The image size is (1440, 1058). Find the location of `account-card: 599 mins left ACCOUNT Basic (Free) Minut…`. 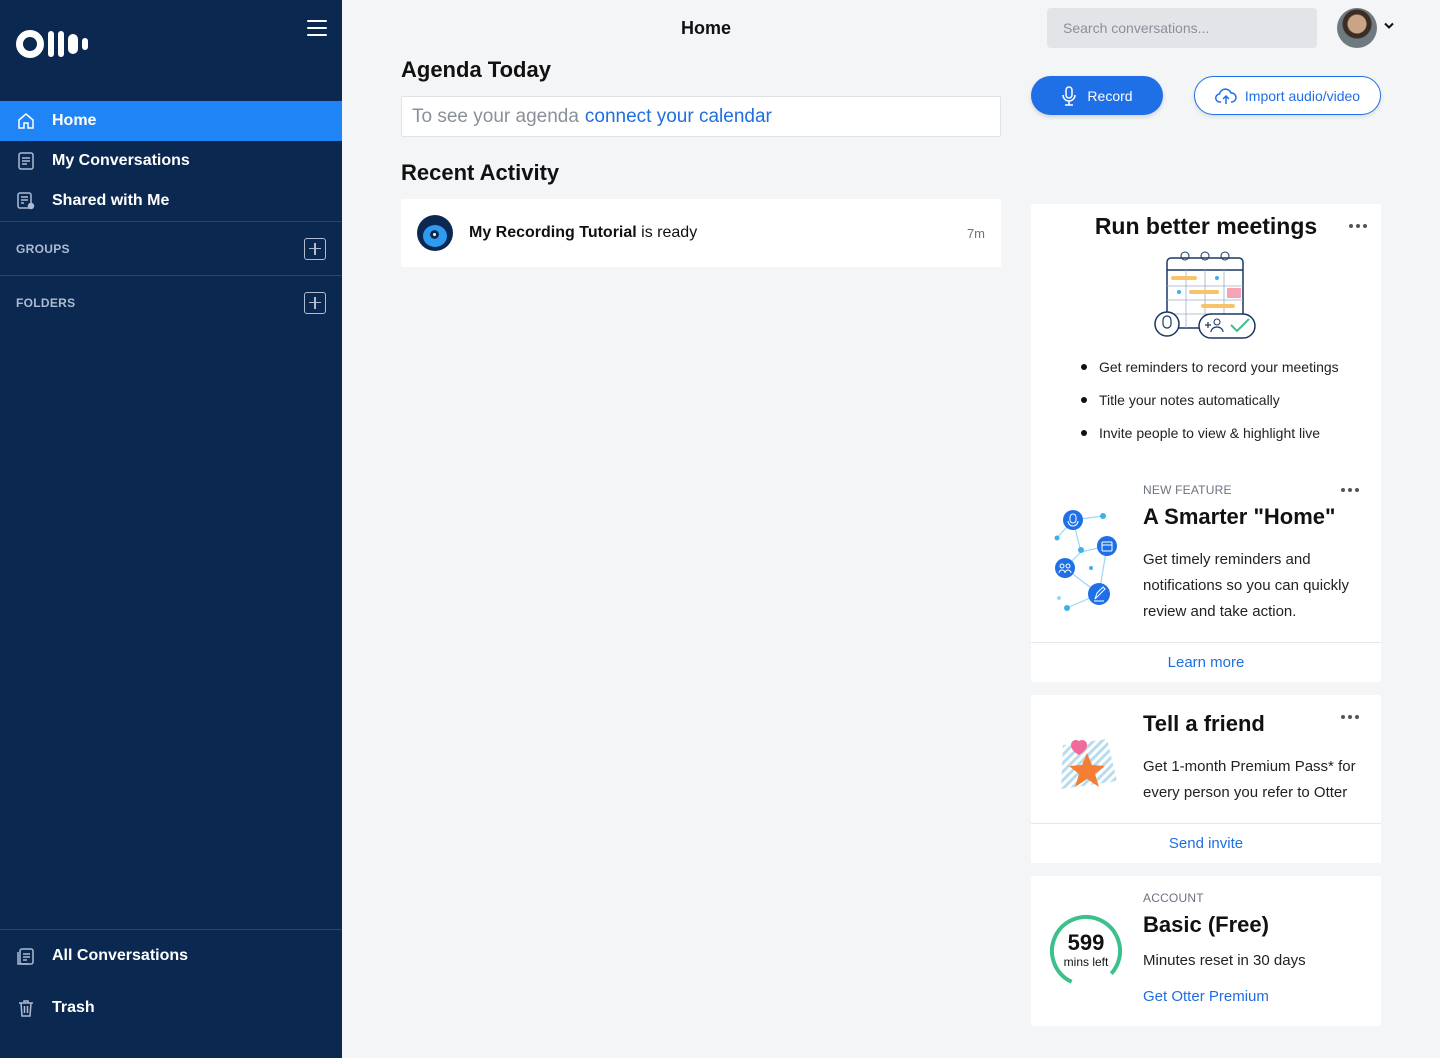

account-card: 599 mins left ACCOUNT Basic (Free) Minut… is located at coordinates (1206, 951).